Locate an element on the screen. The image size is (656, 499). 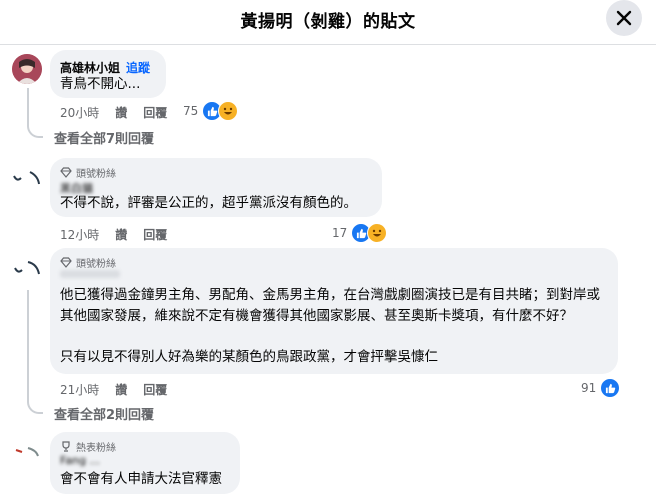
close-button is located at coordinates (624, 18).